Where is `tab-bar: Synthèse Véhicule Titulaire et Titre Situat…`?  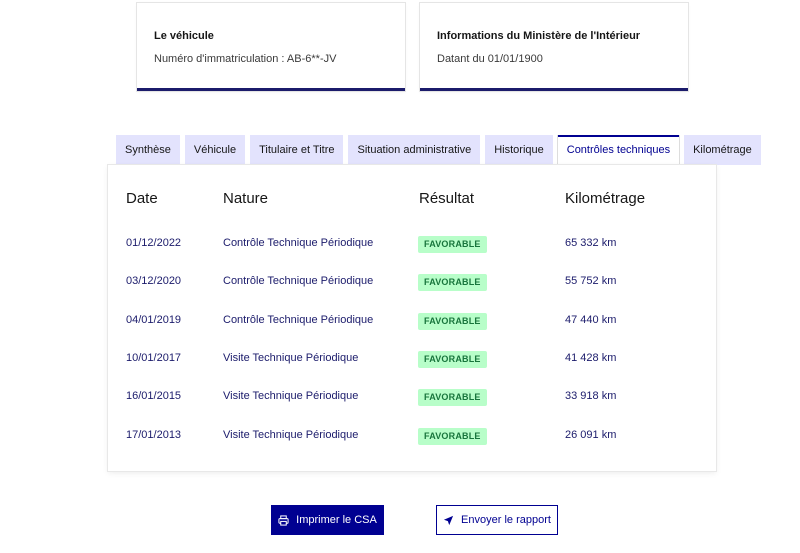 tab-bar: Synthèse Véhicule Titulaire et Titre Situat… is located at coordinates (441, 150).